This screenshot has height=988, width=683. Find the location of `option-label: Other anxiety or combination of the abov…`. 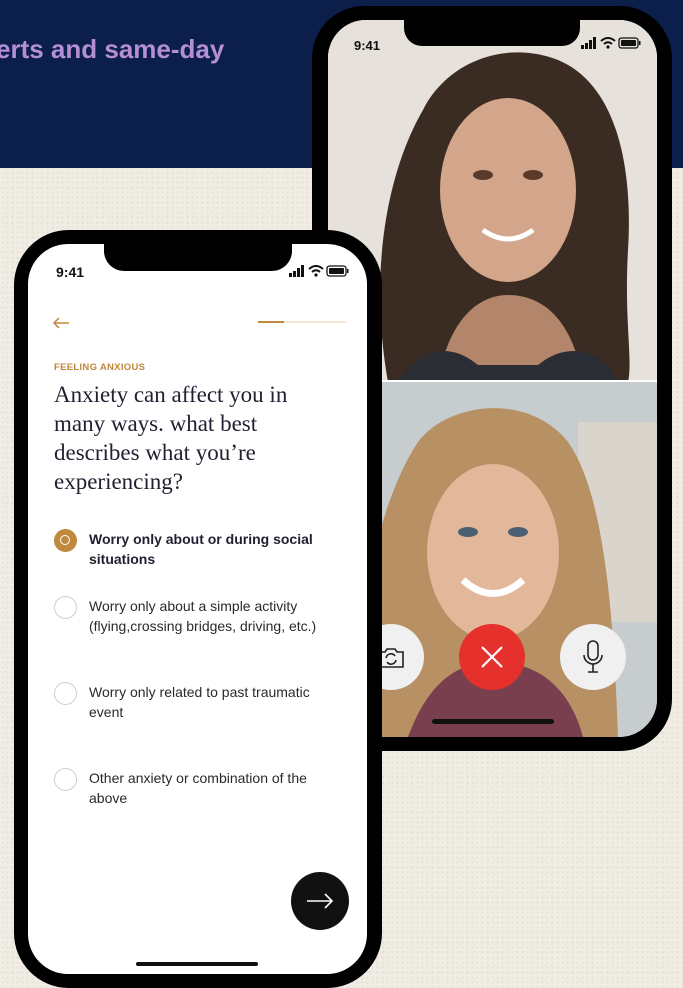

option-label: Other anxiety or combination of the abov… is located at coordinates (198, 788).